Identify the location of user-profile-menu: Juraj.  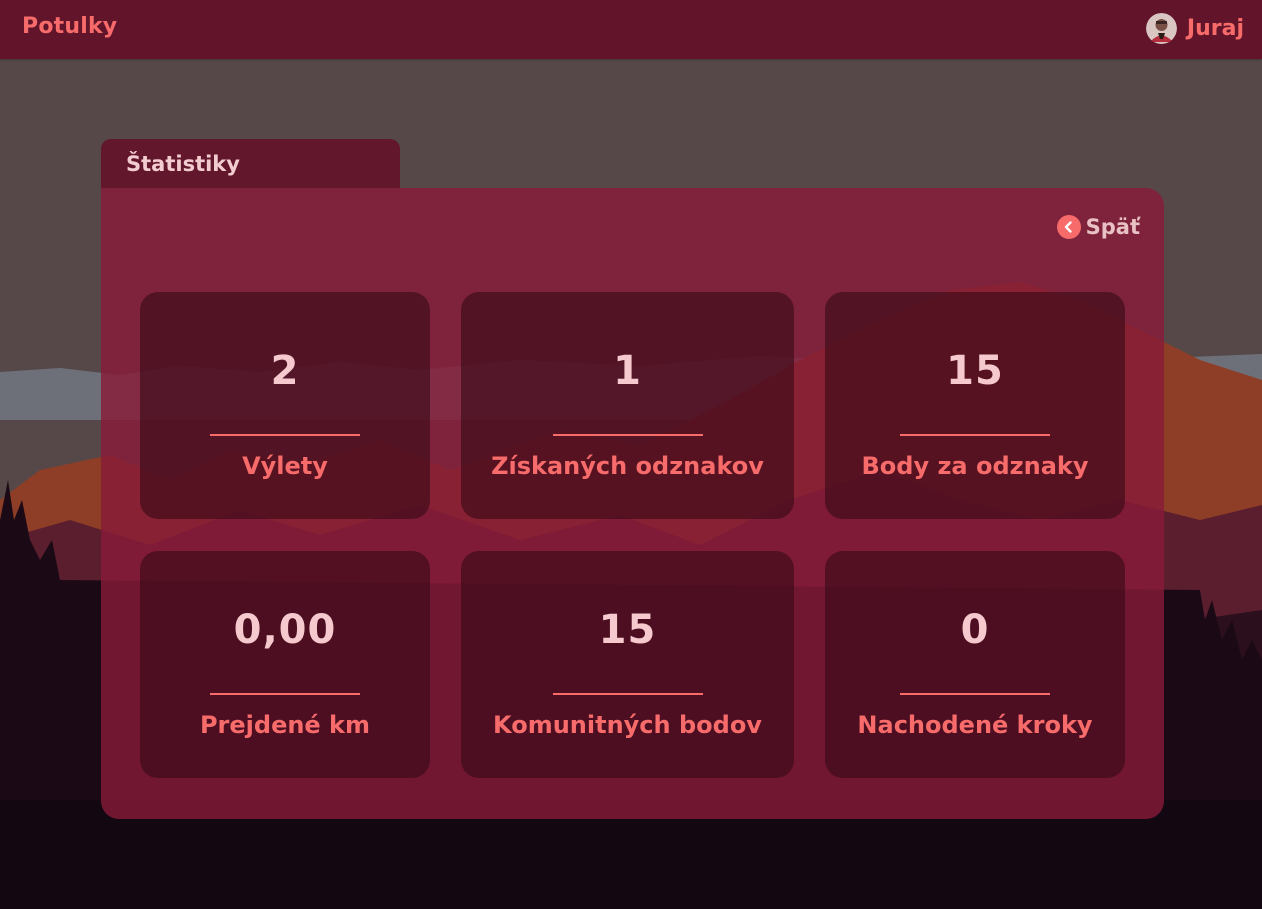
(1194, 28).